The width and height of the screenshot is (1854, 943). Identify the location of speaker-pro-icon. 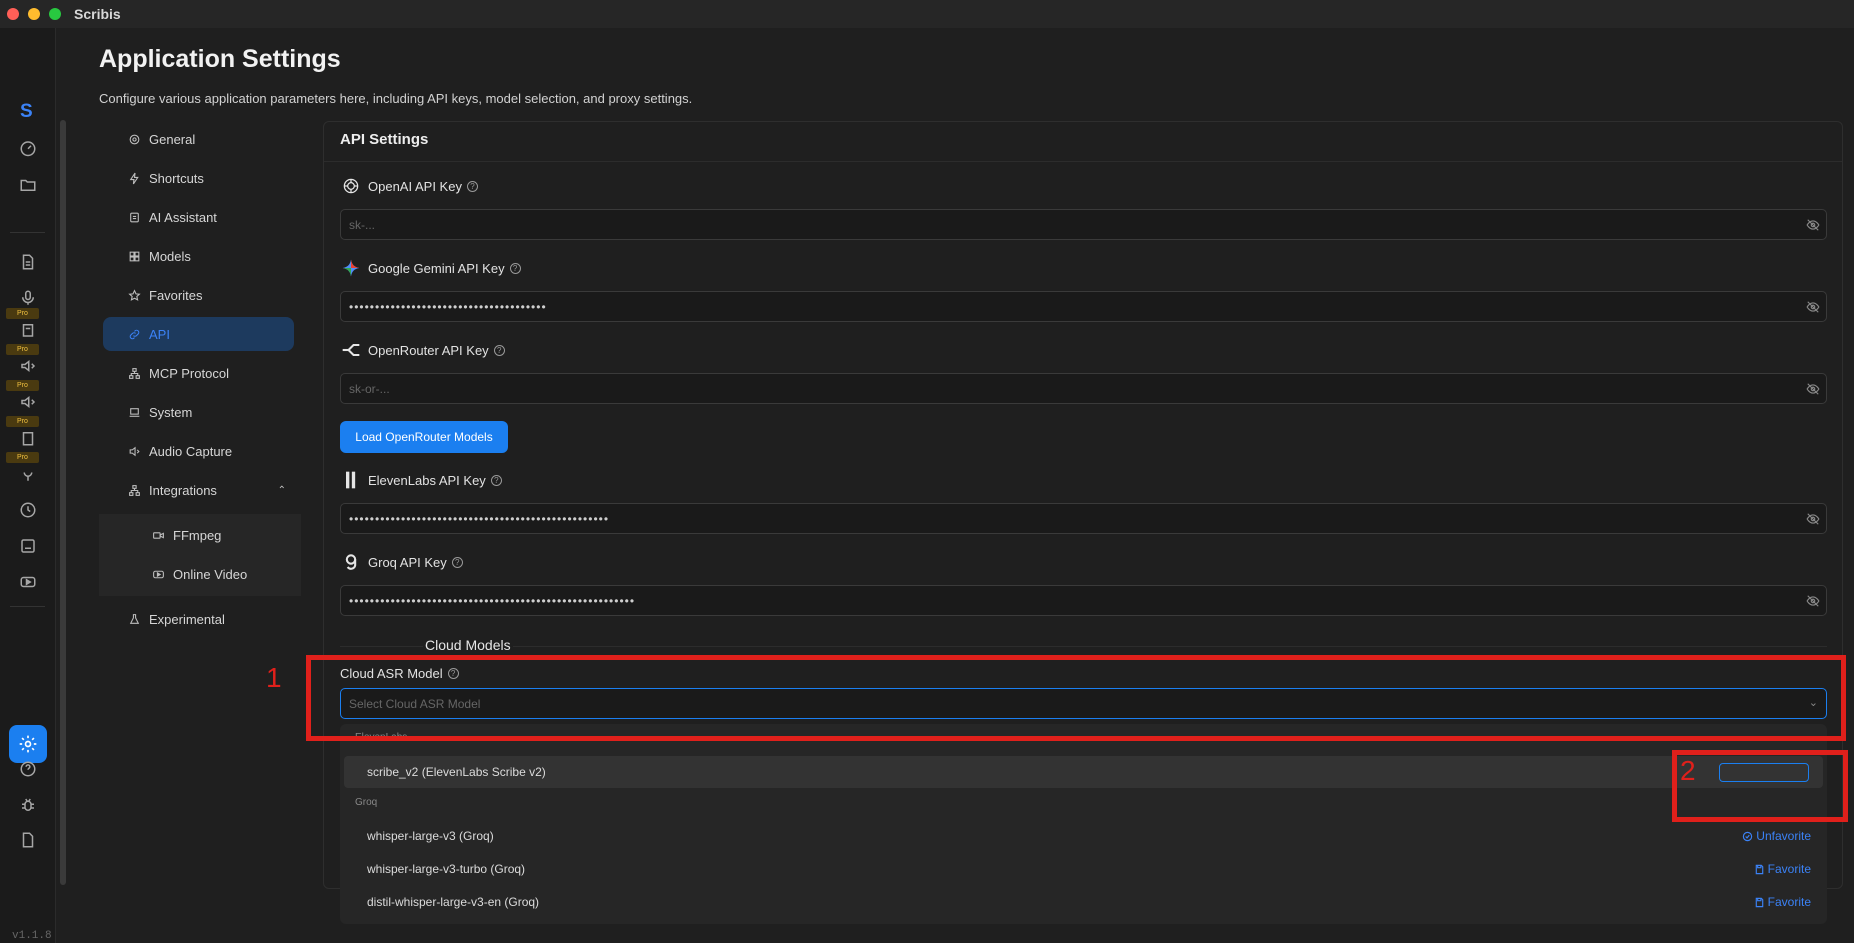
(28, 366).